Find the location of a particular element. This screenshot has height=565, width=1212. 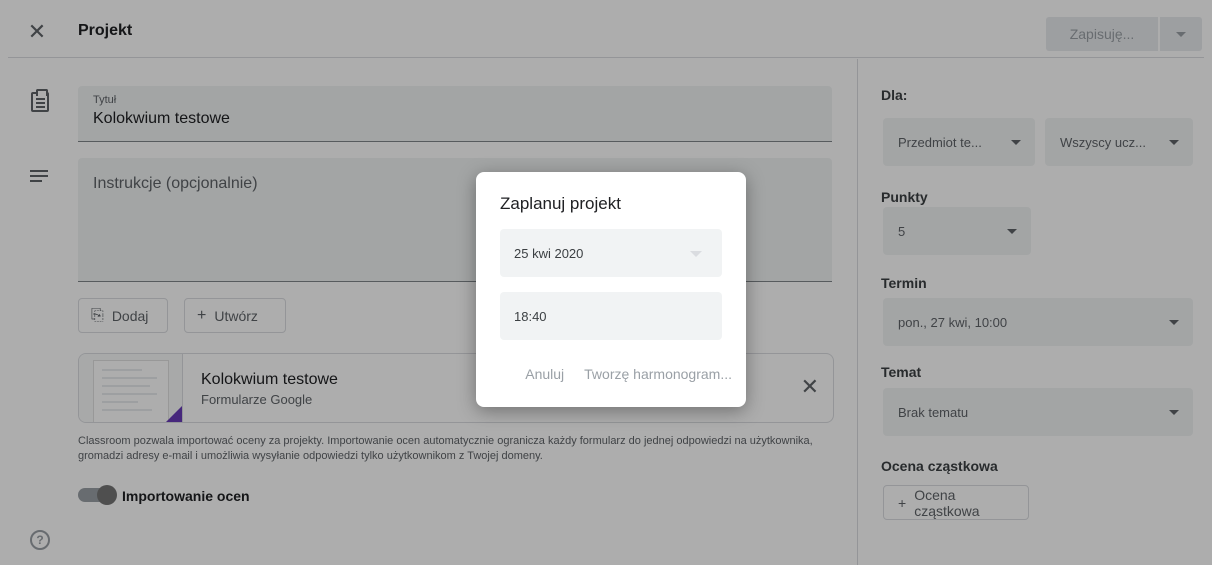

time-field: 18:40 is located at coordinates (611, 316).